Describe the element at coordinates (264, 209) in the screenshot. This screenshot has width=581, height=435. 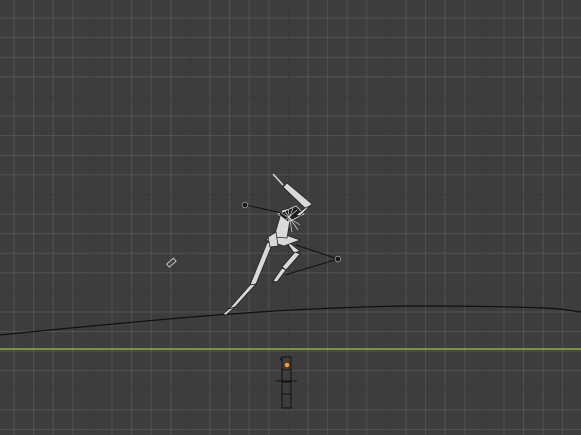
I see `ik-line-arm` at that location.